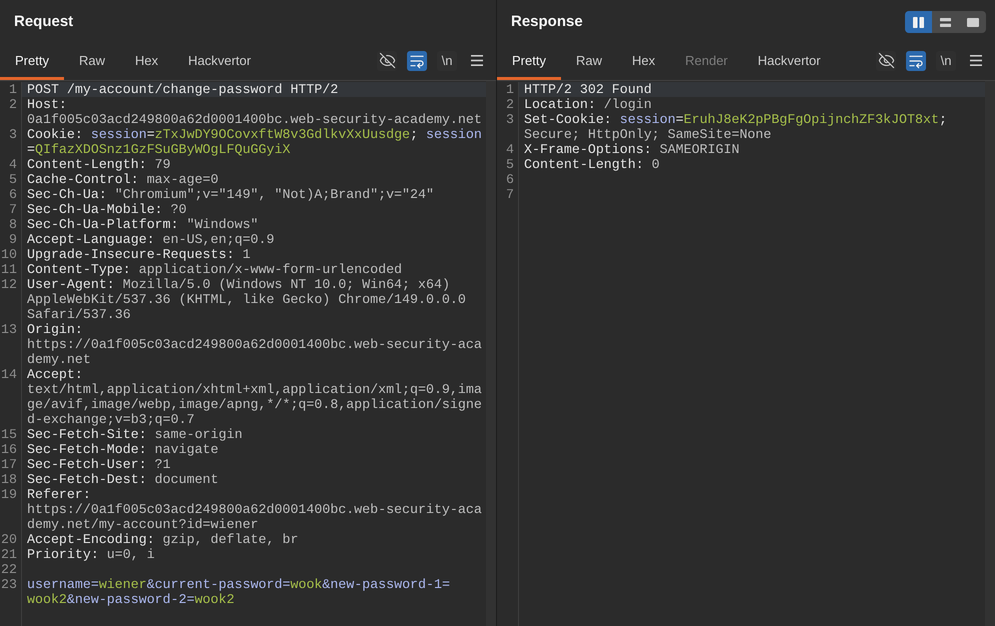  I want to click on code-line: Content-Length: 79, so click(99, 164).